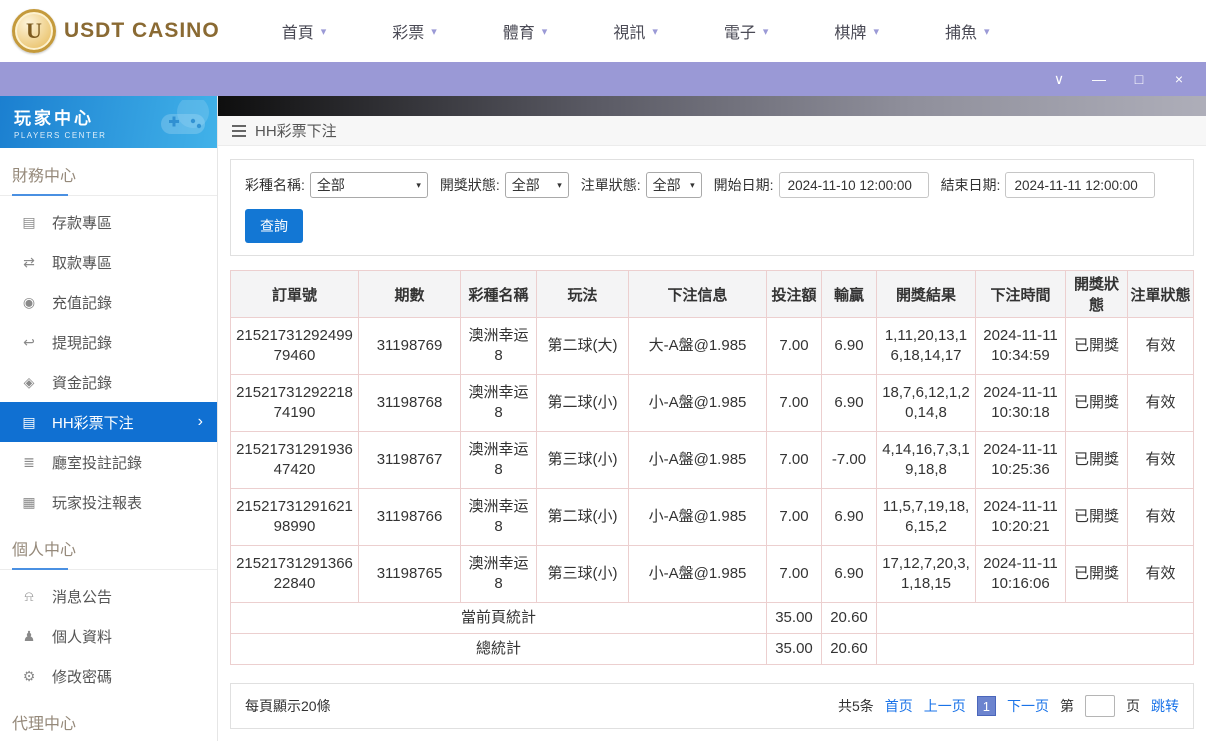  Describe the element at coordinates (108, 462) in the screenshot. I see `sidebar-item-hall-bet-record: ≣ 廳室投註記錄` at that location.